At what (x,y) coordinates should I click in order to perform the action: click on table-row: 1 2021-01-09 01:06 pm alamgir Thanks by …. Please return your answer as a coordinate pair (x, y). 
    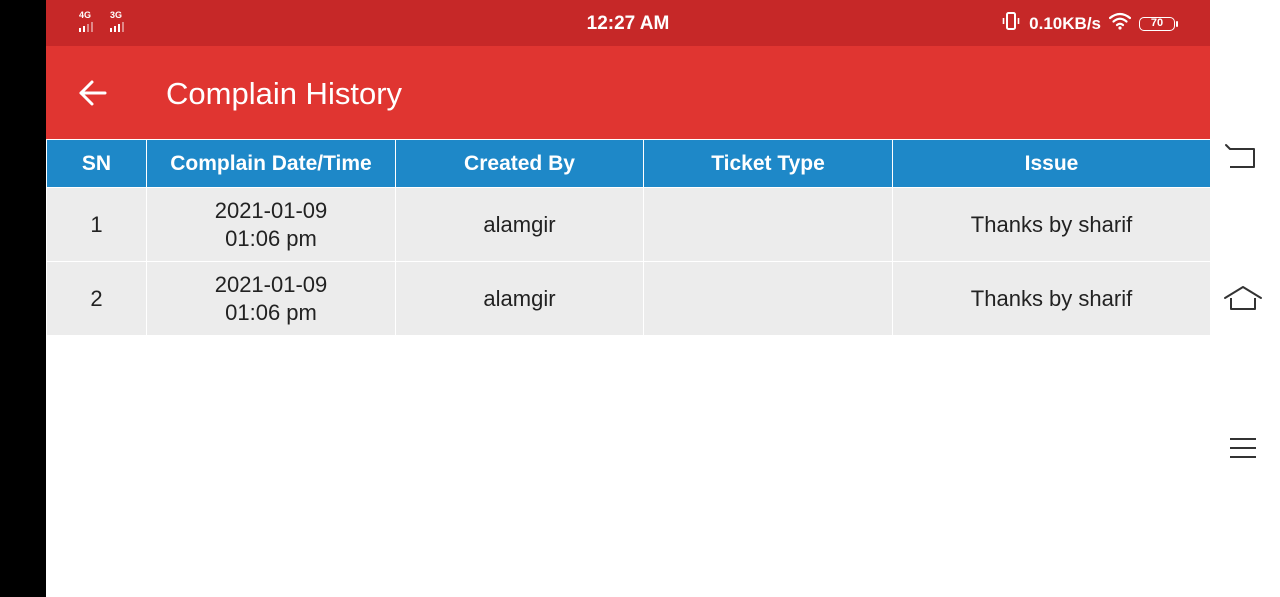
    Looking at the image, I should click on (628, 224).